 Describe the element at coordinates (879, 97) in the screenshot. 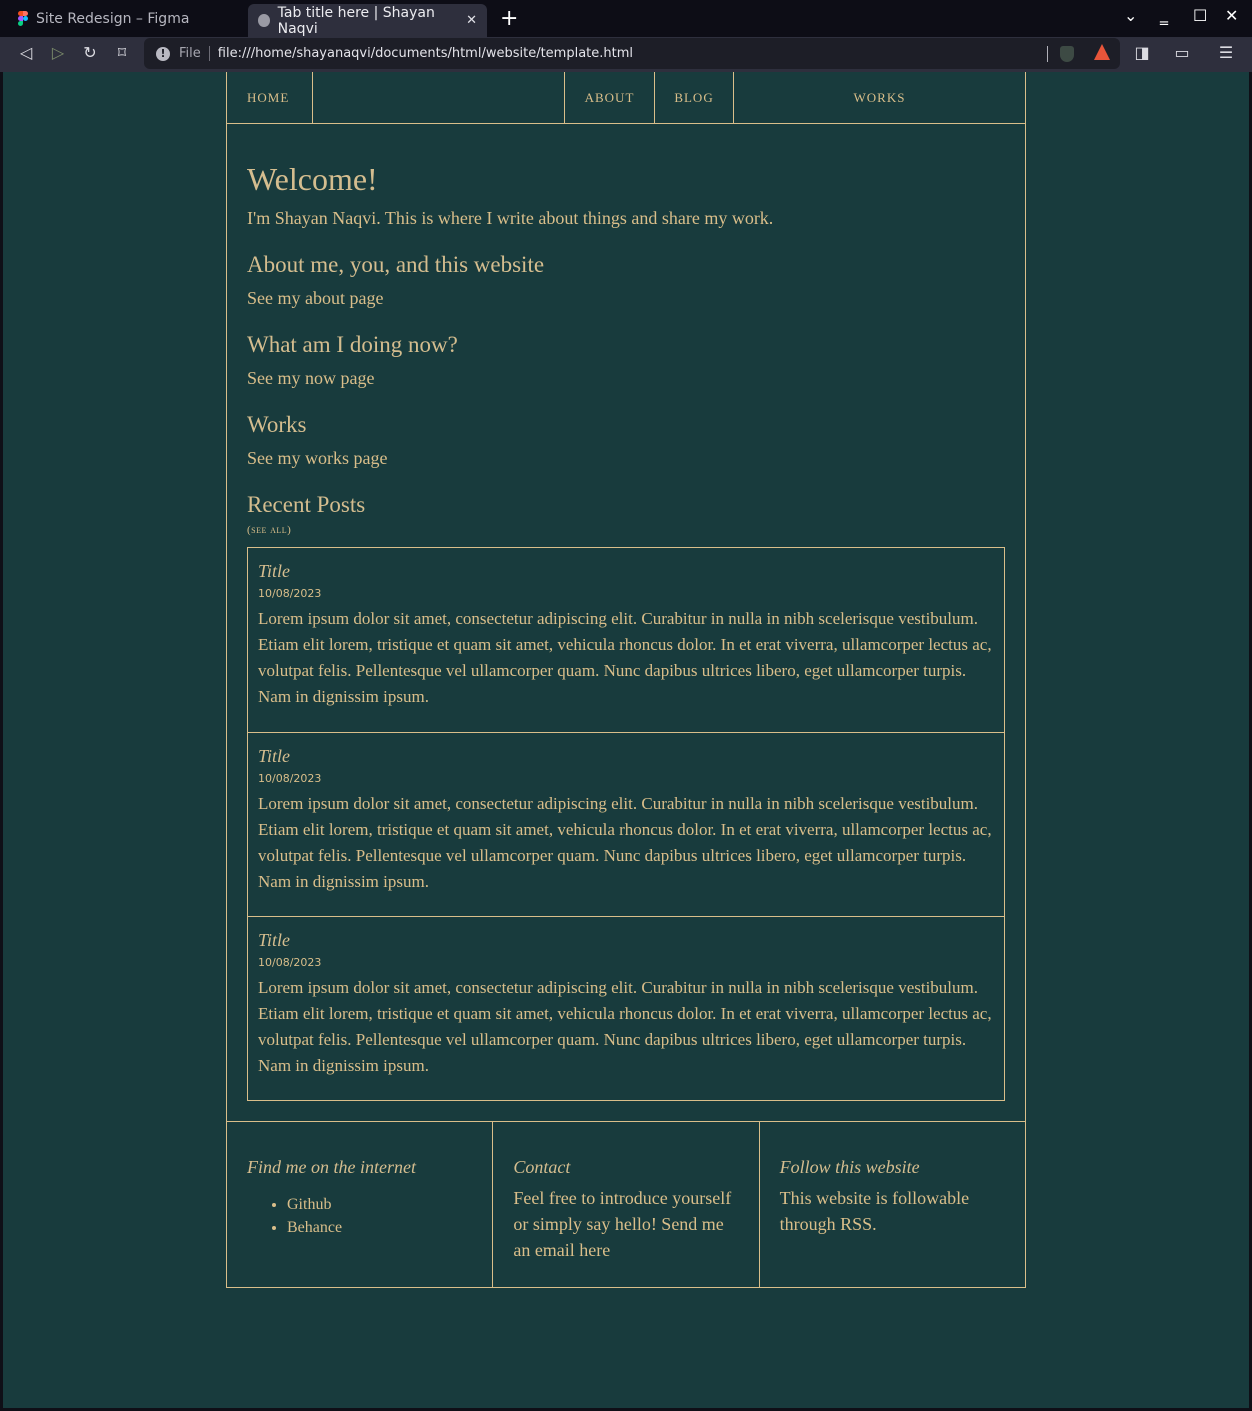

I see `nav-works: WORKS` at that location.